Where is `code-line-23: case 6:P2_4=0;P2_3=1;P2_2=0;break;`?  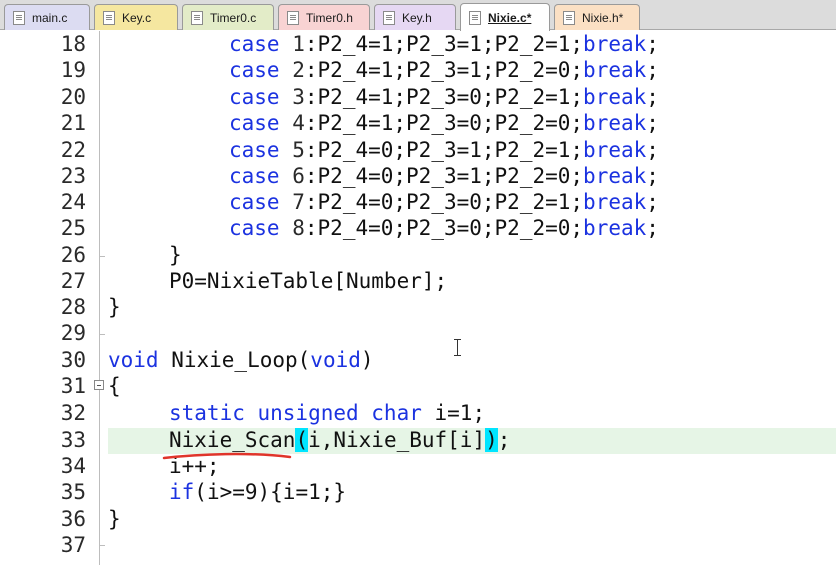
code-line-23: case 6:P2_4=0;P2_3=1;P2_2=0;break; is located at coordinates (444, 176).